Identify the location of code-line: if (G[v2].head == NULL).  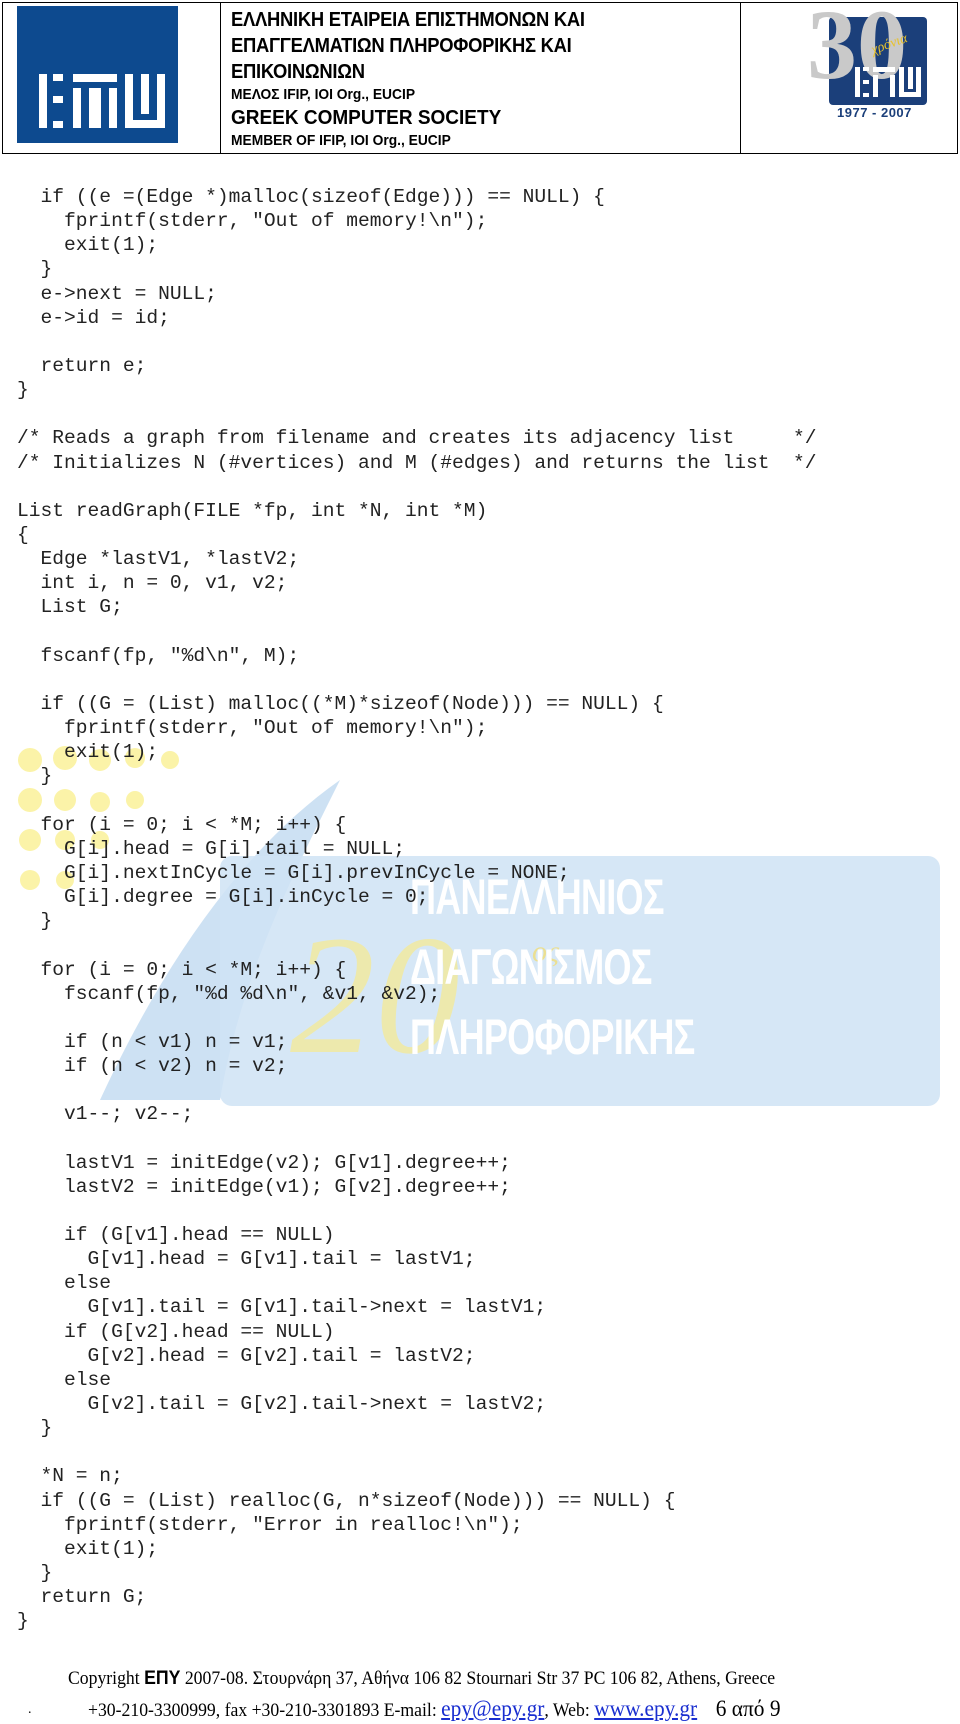
(176, 1331).